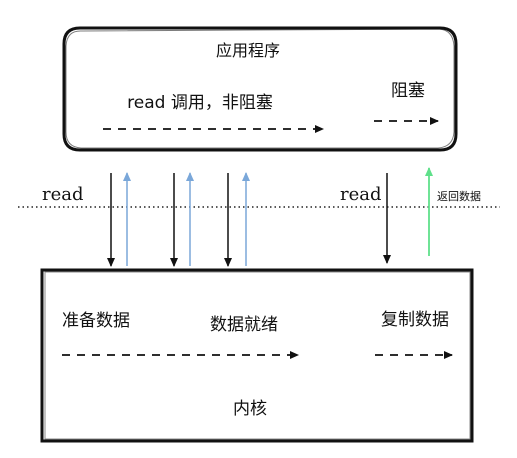 This screenshot has width=517, height=458. Describe the element at coordinates (248, 50) in the screenshot. I see `application-title: 应用程序` at that location.